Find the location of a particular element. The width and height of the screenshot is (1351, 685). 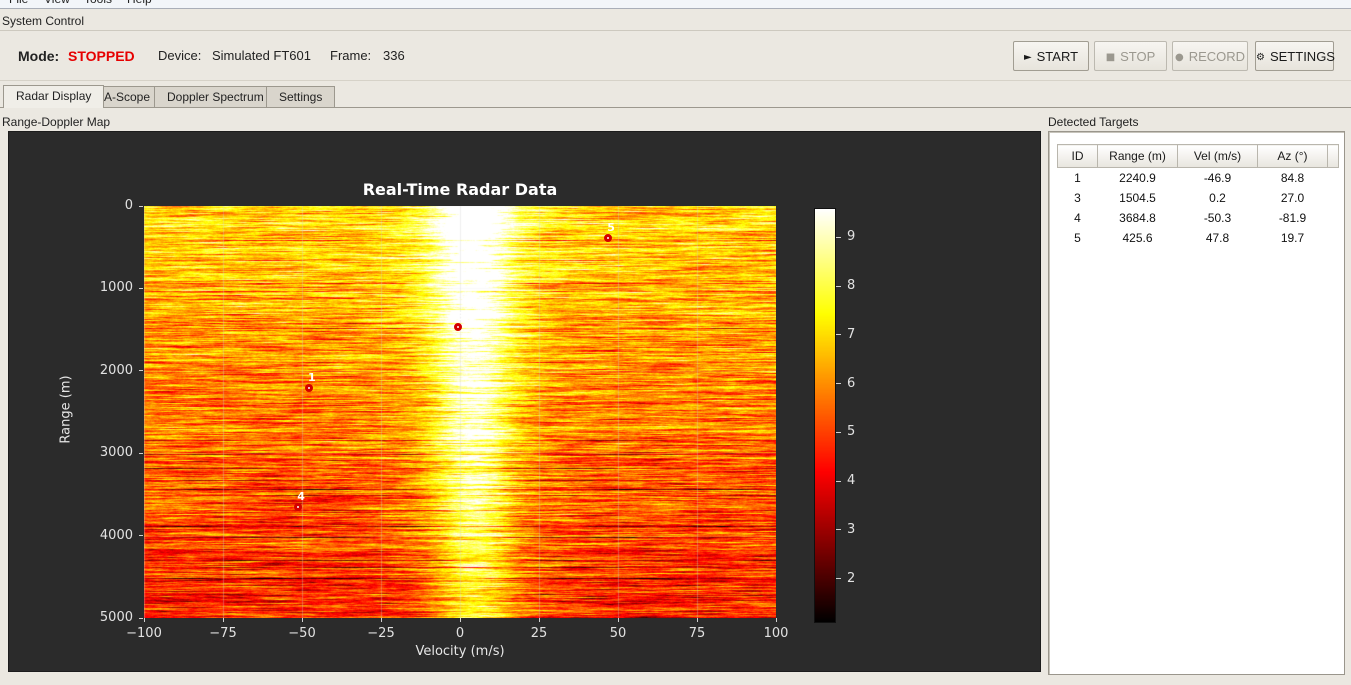

start-button: ► START is located at coordinates (1051, 56).